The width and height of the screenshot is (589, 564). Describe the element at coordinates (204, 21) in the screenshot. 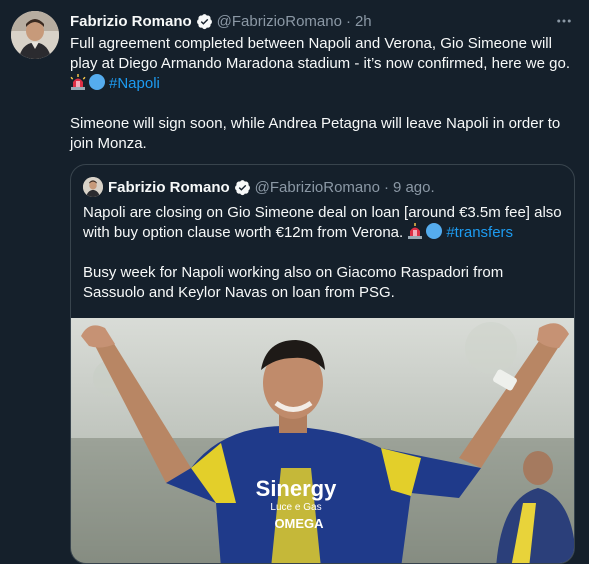

I see `verified-badge-icon` at that location.